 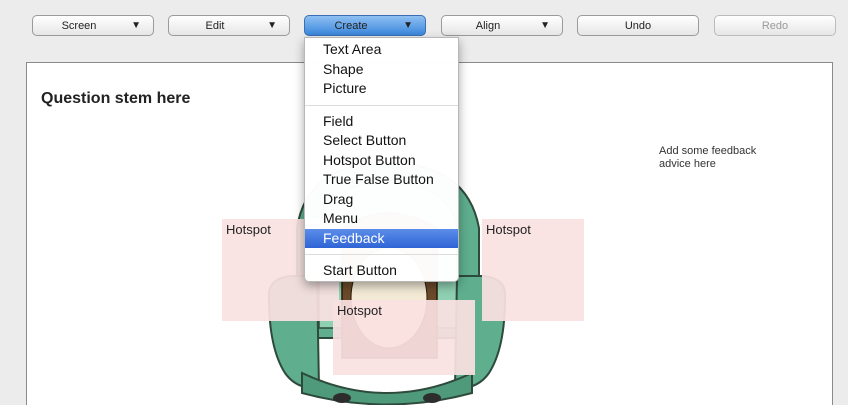 I want to click on feedback-advice-text: Add some feedback advice here, so click(x=714, y=158).